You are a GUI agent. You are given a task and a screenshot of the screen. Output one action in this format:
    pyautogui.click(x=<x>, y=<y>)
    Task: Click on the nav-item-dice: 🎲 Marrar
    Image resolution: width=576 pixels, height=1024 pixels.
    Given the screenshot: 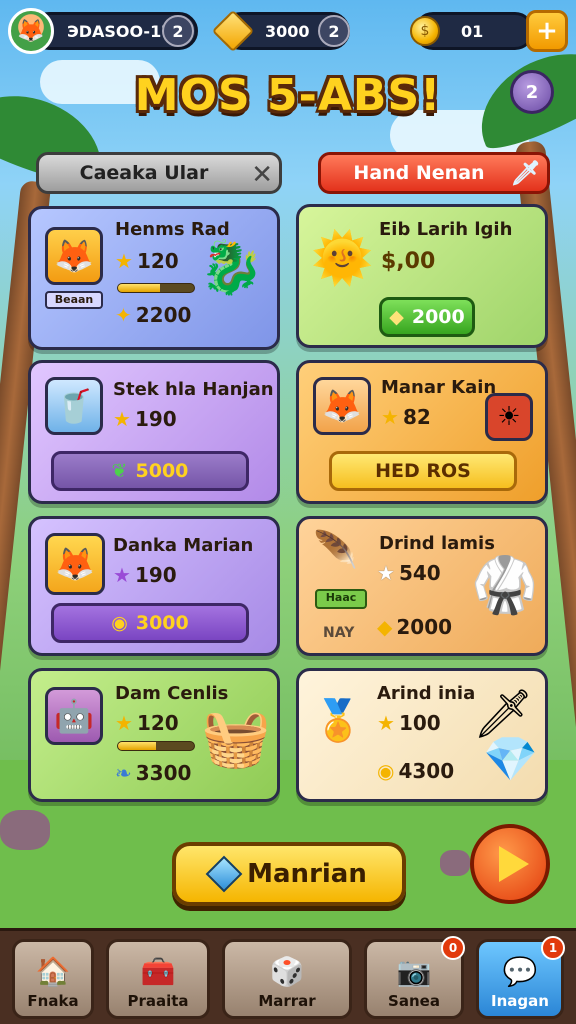 What is the action you would take?
    pyautogui.click(x=287, y=979)
    